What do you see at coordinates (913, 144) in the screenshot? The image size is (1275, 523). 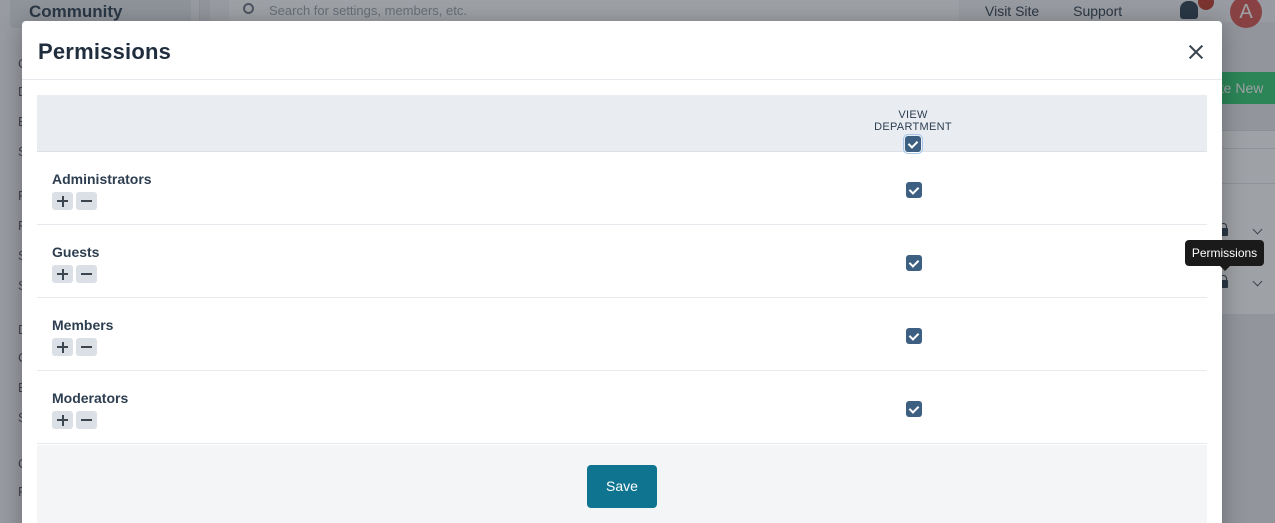 I see `select-all-checkbox` at bounding box center [913, 144].